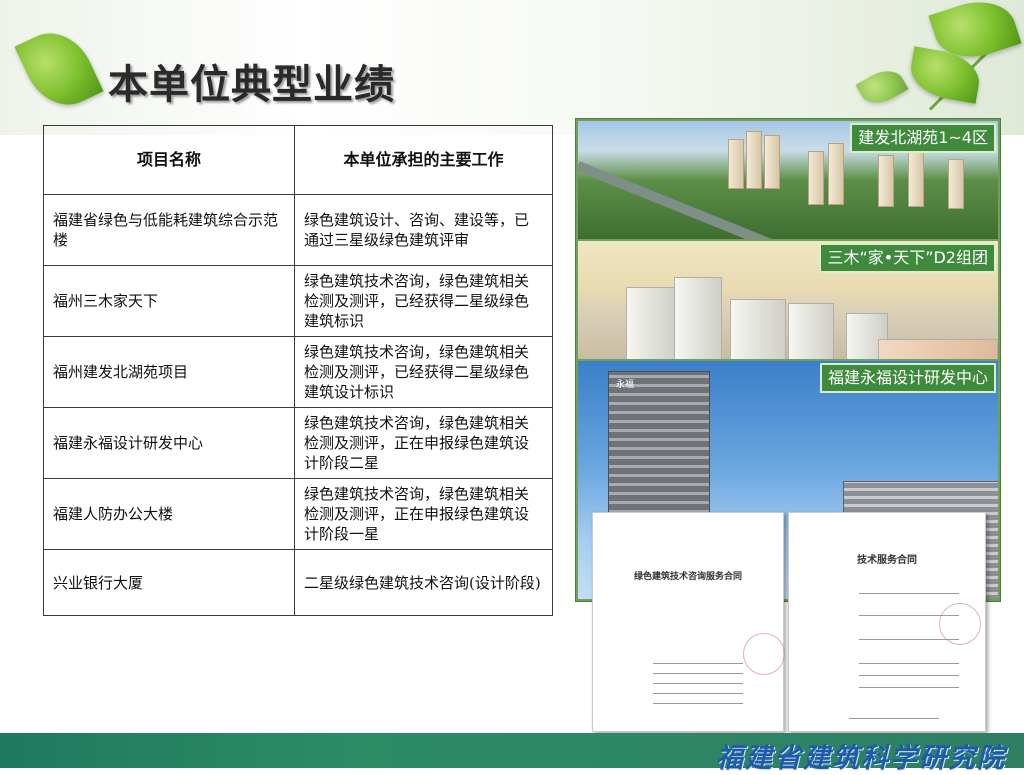 The height and width of the screenshot is (775, 1024). I want to click on project-name-cell: 福建永福设计研发中心, so click(169, 443).